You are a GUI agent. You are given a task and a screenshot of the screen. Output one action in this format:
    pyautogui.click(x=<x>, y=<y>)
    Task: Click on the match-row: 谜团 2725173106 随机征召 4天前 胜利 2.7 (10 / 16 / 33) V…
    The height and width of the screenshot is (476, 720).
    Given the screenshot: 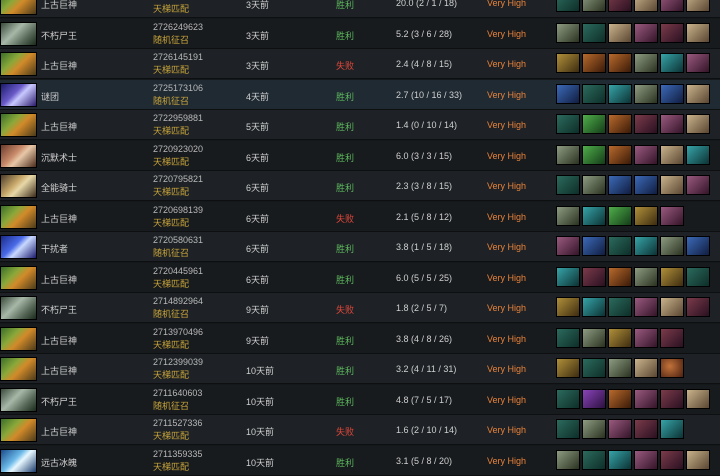 What is the action you would take?
    pyautogui.click(x=360, y=94)
    